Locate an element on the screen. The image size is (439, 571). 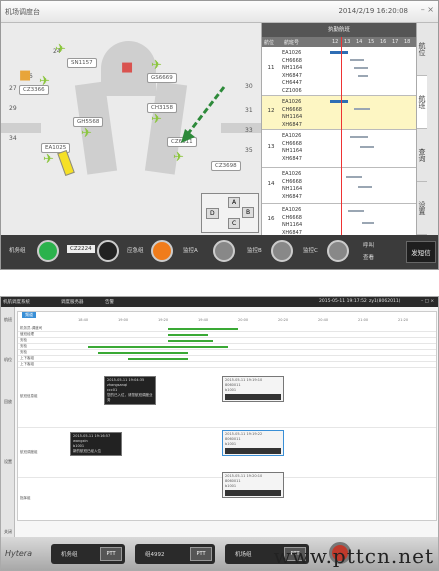
window-controls: – □ × is located at coordinates (427, 301).